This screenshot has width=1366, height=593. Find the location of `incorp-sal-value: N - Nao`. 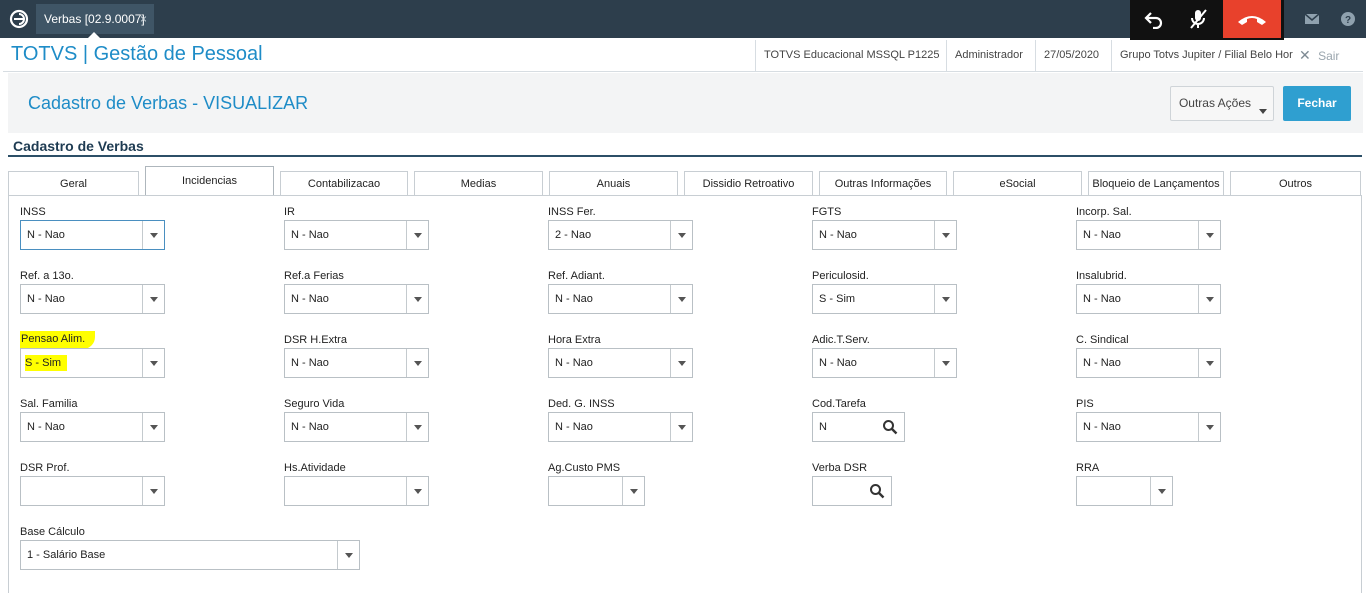

incorp-sal-value: N - Nao is located at coordinates (1102, 235).